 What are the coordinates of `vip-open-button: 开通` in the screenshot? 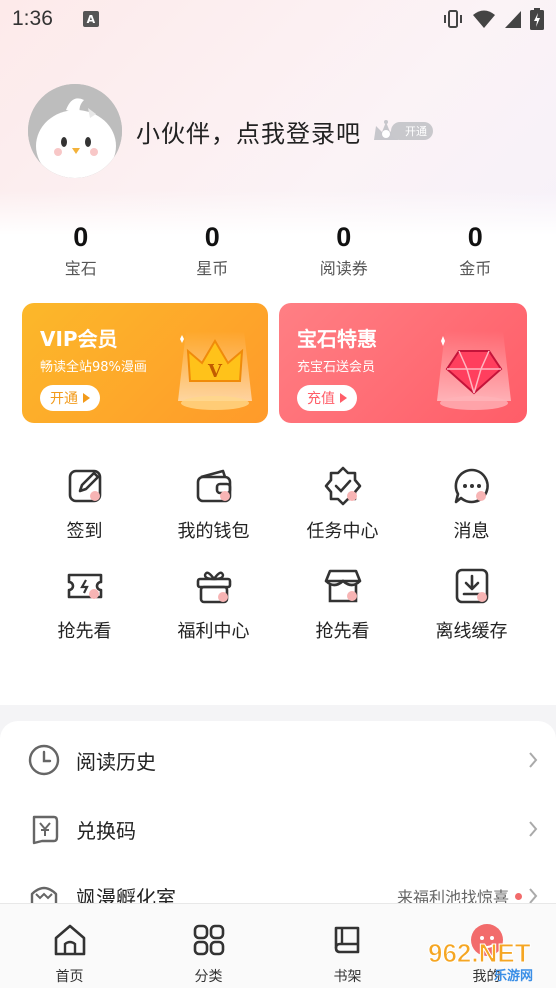 It's located at (70, 398).